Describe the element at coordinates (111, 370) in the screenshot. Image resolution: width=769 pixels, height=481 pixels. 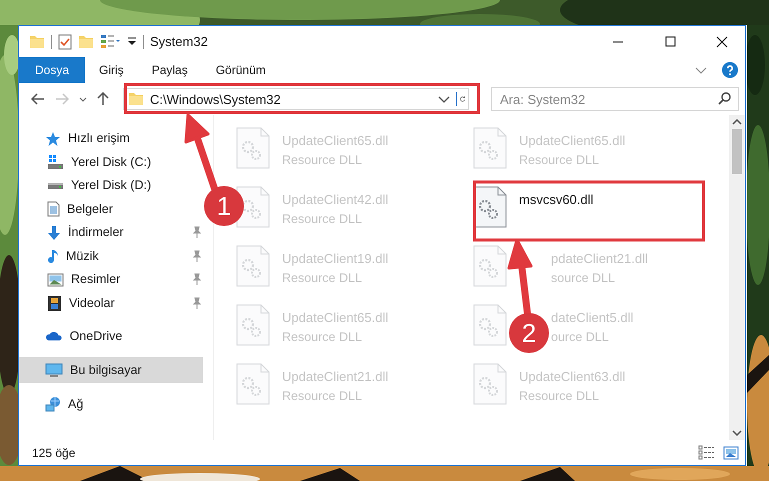
I see `nav-item: Bu bilgisayar` at that location.